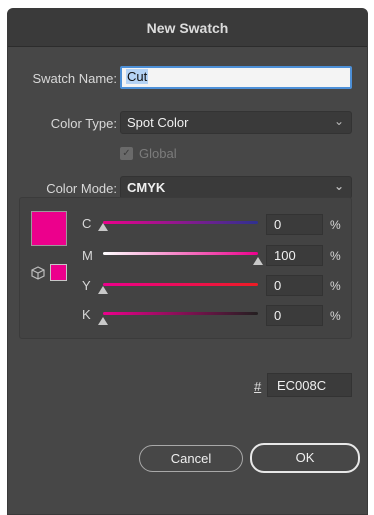 This screenshot has height=515, width=374. I want to click on dialog-titlebar: New Swatch, so click(187, 28).